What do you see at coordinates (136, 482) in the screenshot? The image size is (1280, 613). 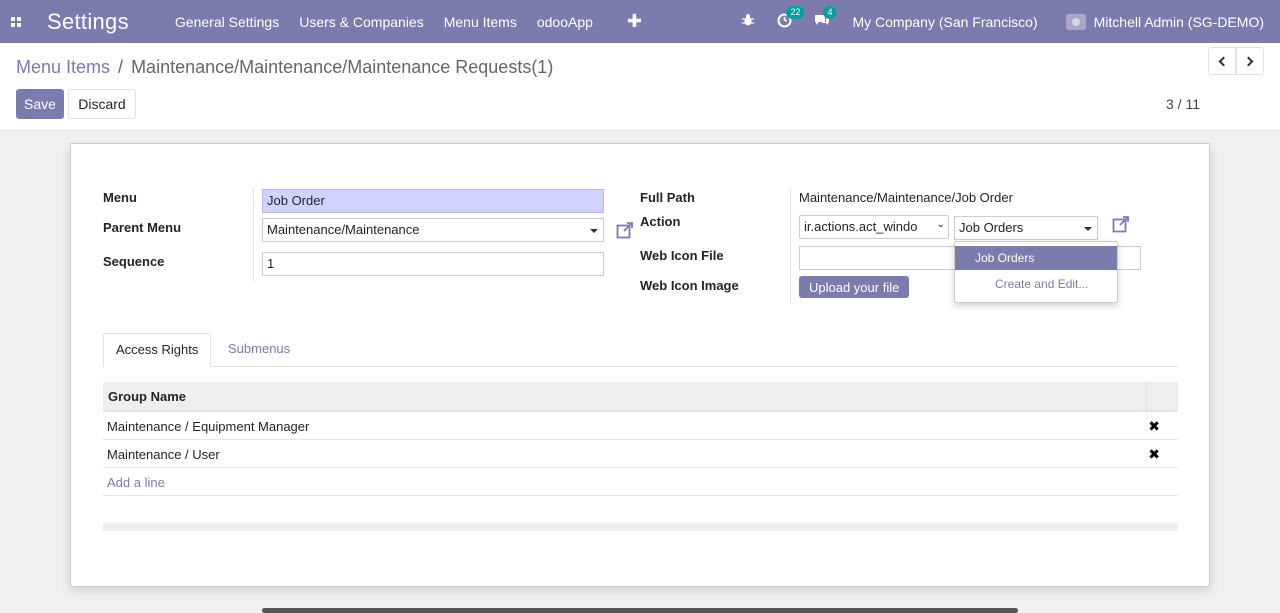 I see `add-line-link: Add a line` at bounding box center [136, 482].